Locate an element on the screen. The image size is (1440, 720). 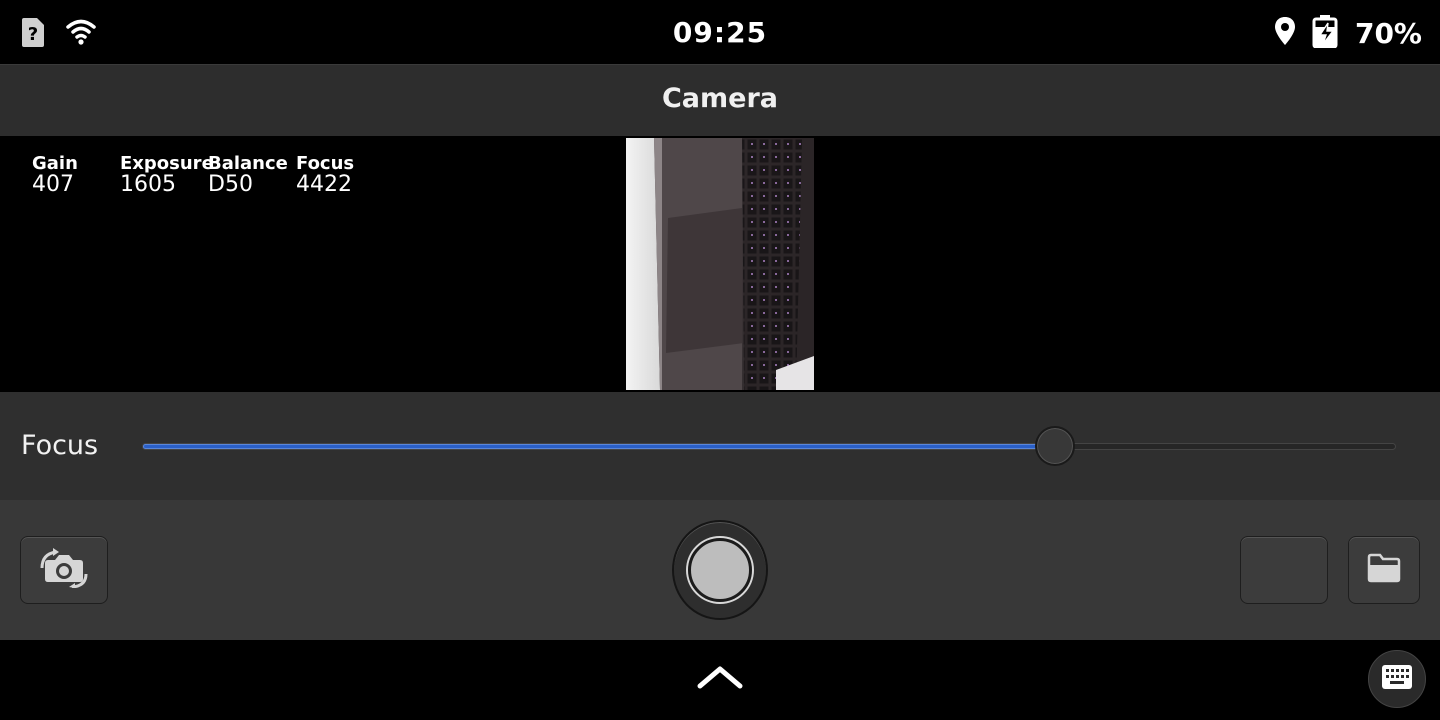
focus-slider-track is located at coordinates (769, 446).